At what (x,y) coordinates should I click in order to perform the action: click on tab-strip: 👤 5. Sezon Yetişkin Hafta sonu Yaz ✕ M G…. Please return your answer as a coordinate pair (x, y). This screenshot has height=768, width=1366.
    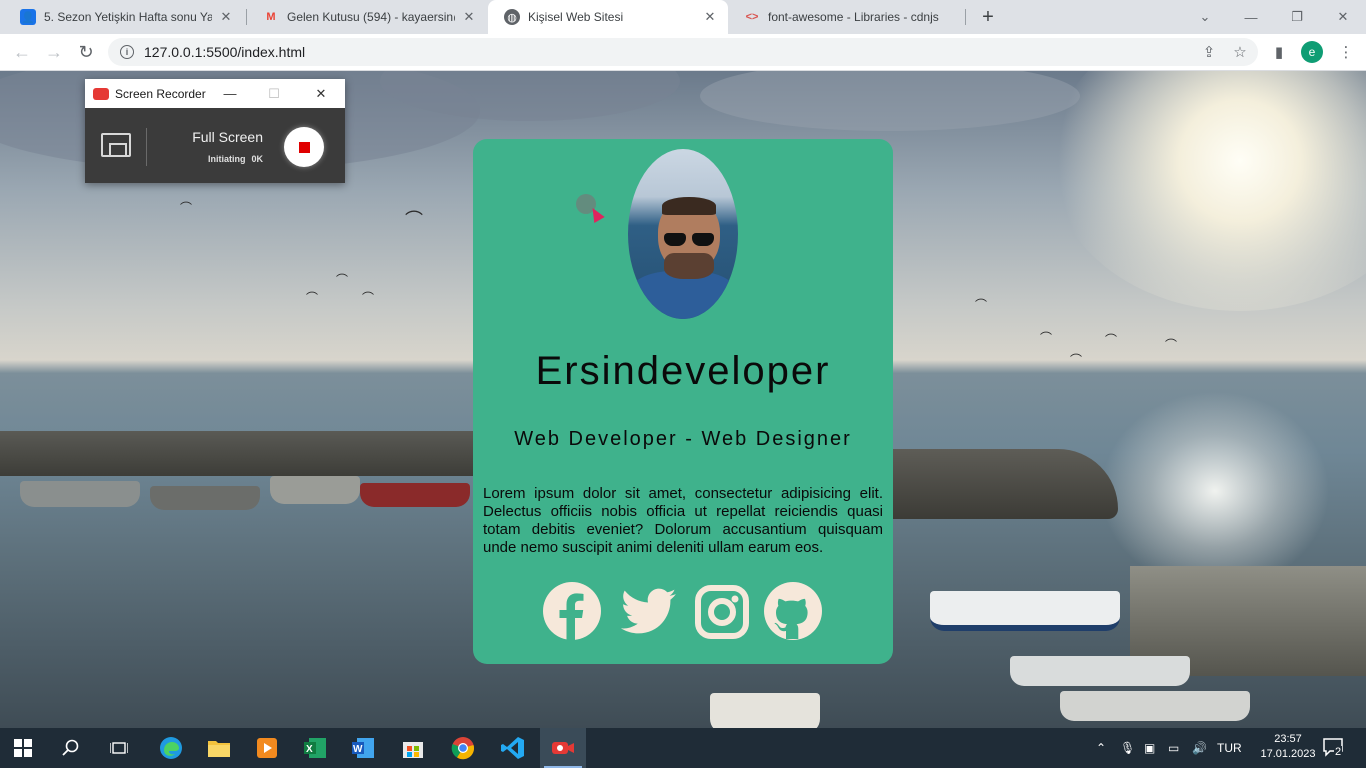
    Looking at the image, I should click on (683, 17).